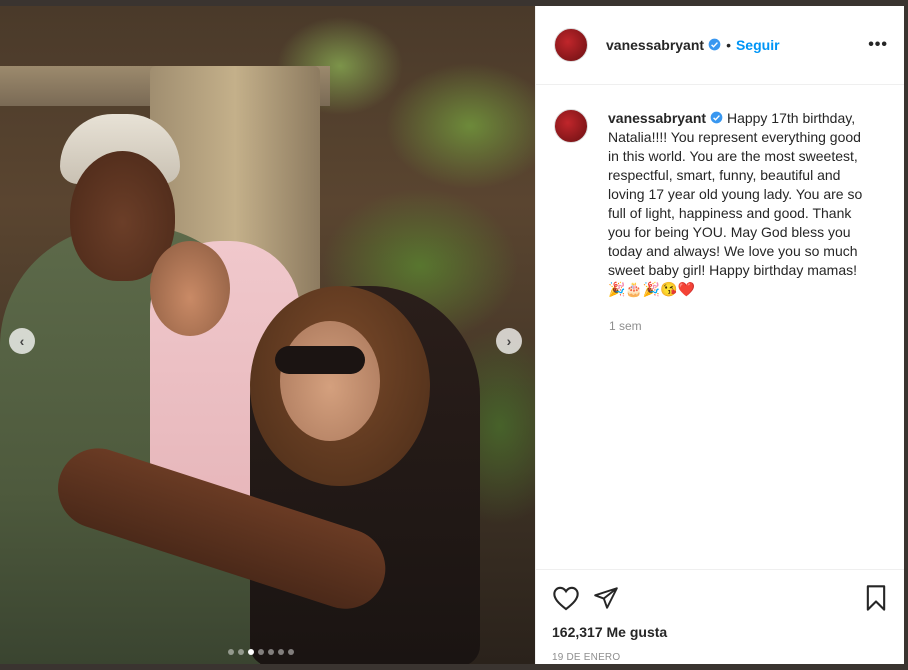 Image resolution: width=908 pixels, height=670 pixels. I want to click on post-date: 19 DE ENERO, so click(720, 657).